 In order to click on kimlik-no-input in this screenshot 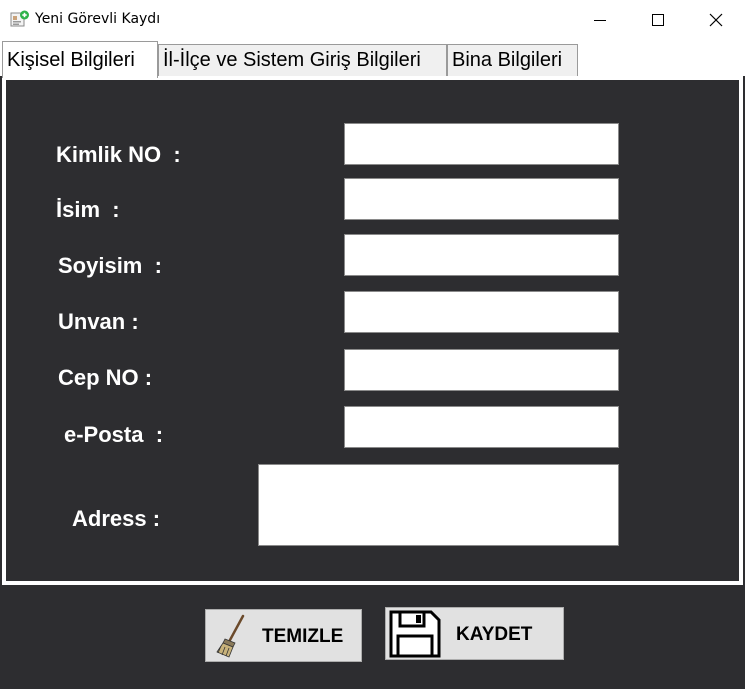, I will do `click(481, 144)`.